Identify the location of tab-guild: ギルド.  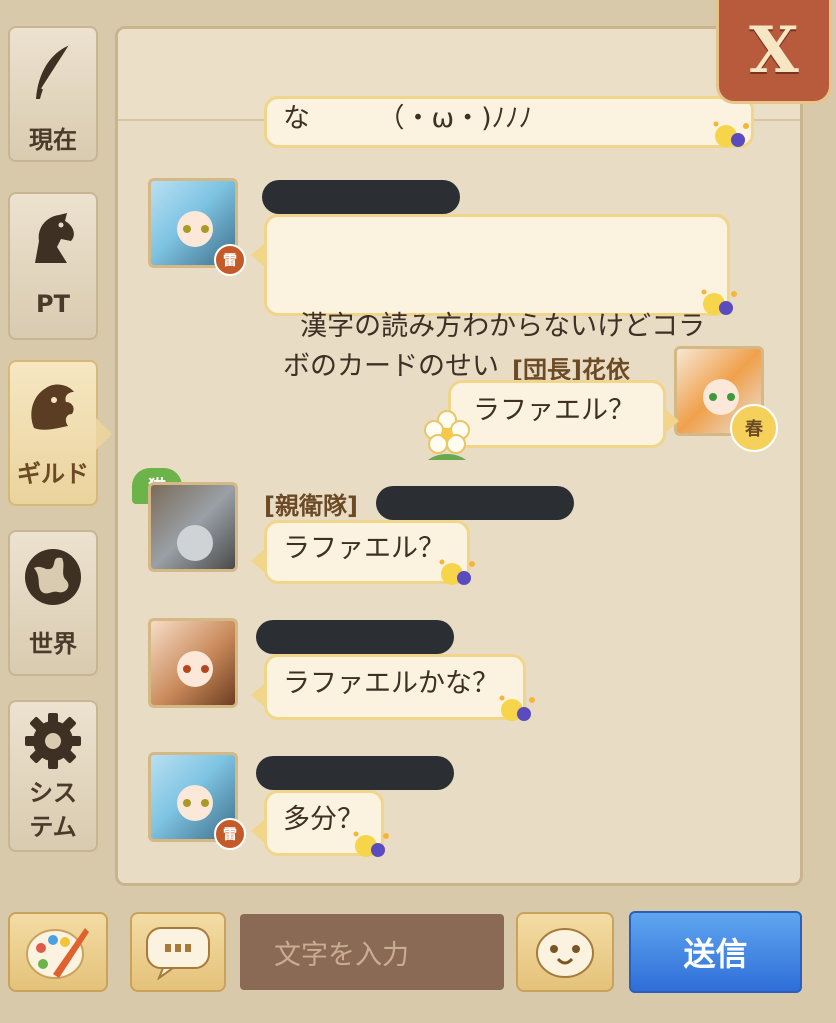
(53, 433).